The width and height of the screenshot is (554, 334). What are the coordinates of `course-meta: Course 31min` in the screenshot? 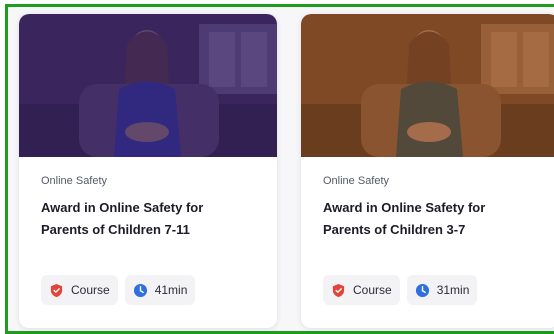 It's located at (400, 290).